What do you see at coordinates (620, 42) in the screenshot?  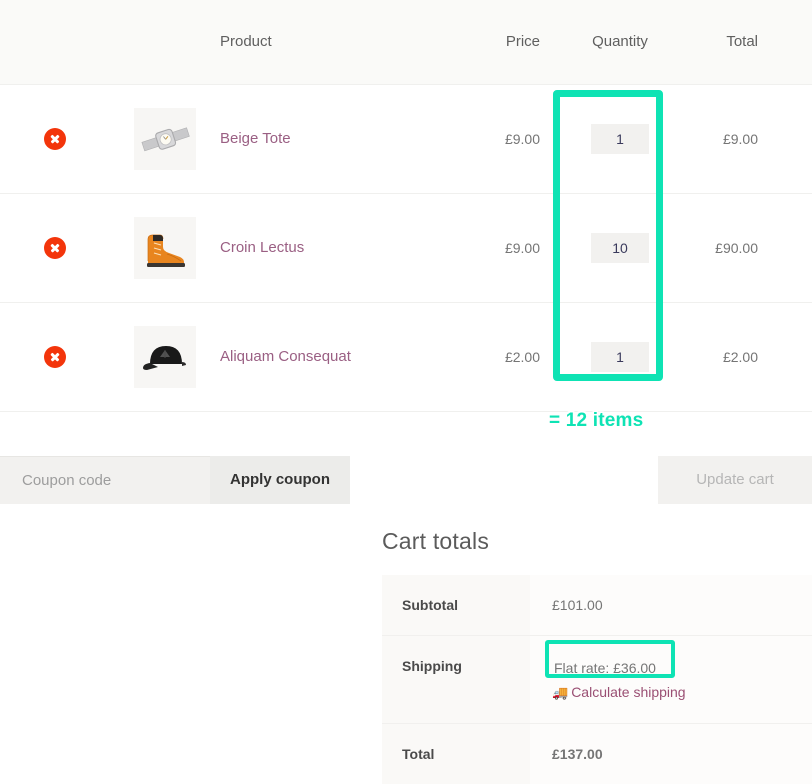 I see `column-header-quantity: Quantity` at bounding box center [620, 42].